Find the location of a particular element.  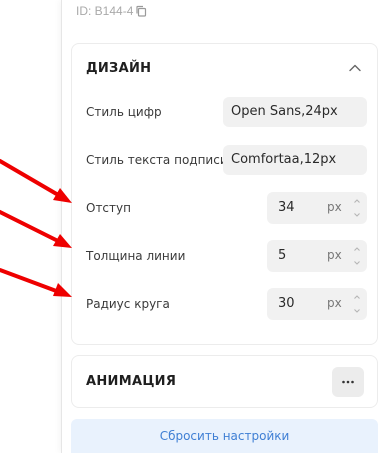

digit-style-label: Стиль цифр is located at coordinates (124, 112).